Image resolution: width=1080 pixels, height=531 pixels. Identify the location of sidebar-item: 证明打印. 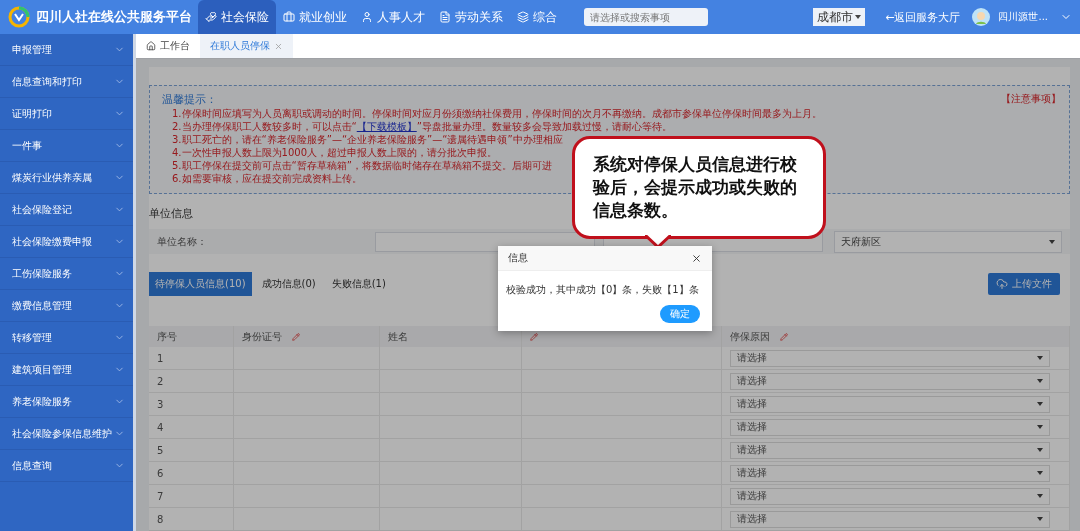
(66, 114).